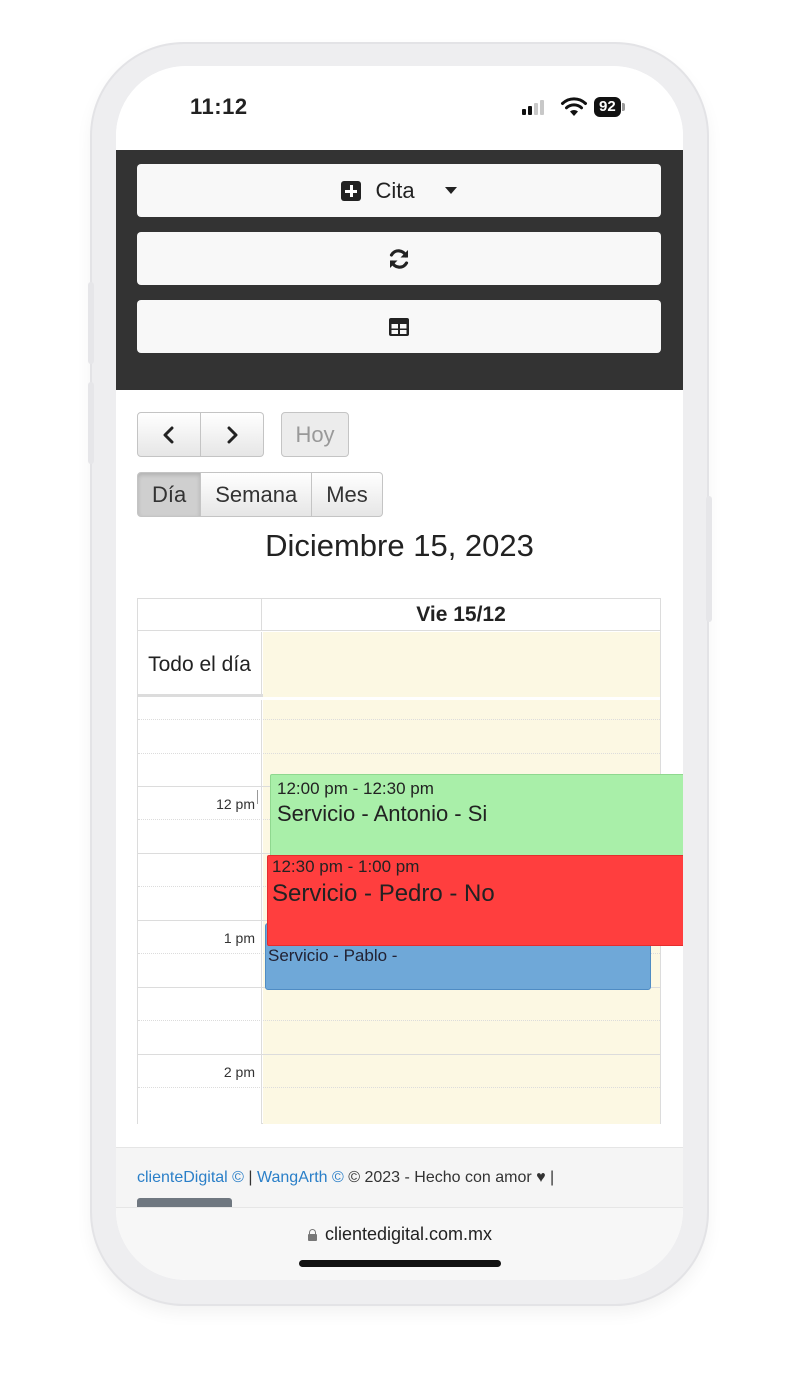  I want to click on url-display: clientedigital.com.mx, so click(399, 1234).